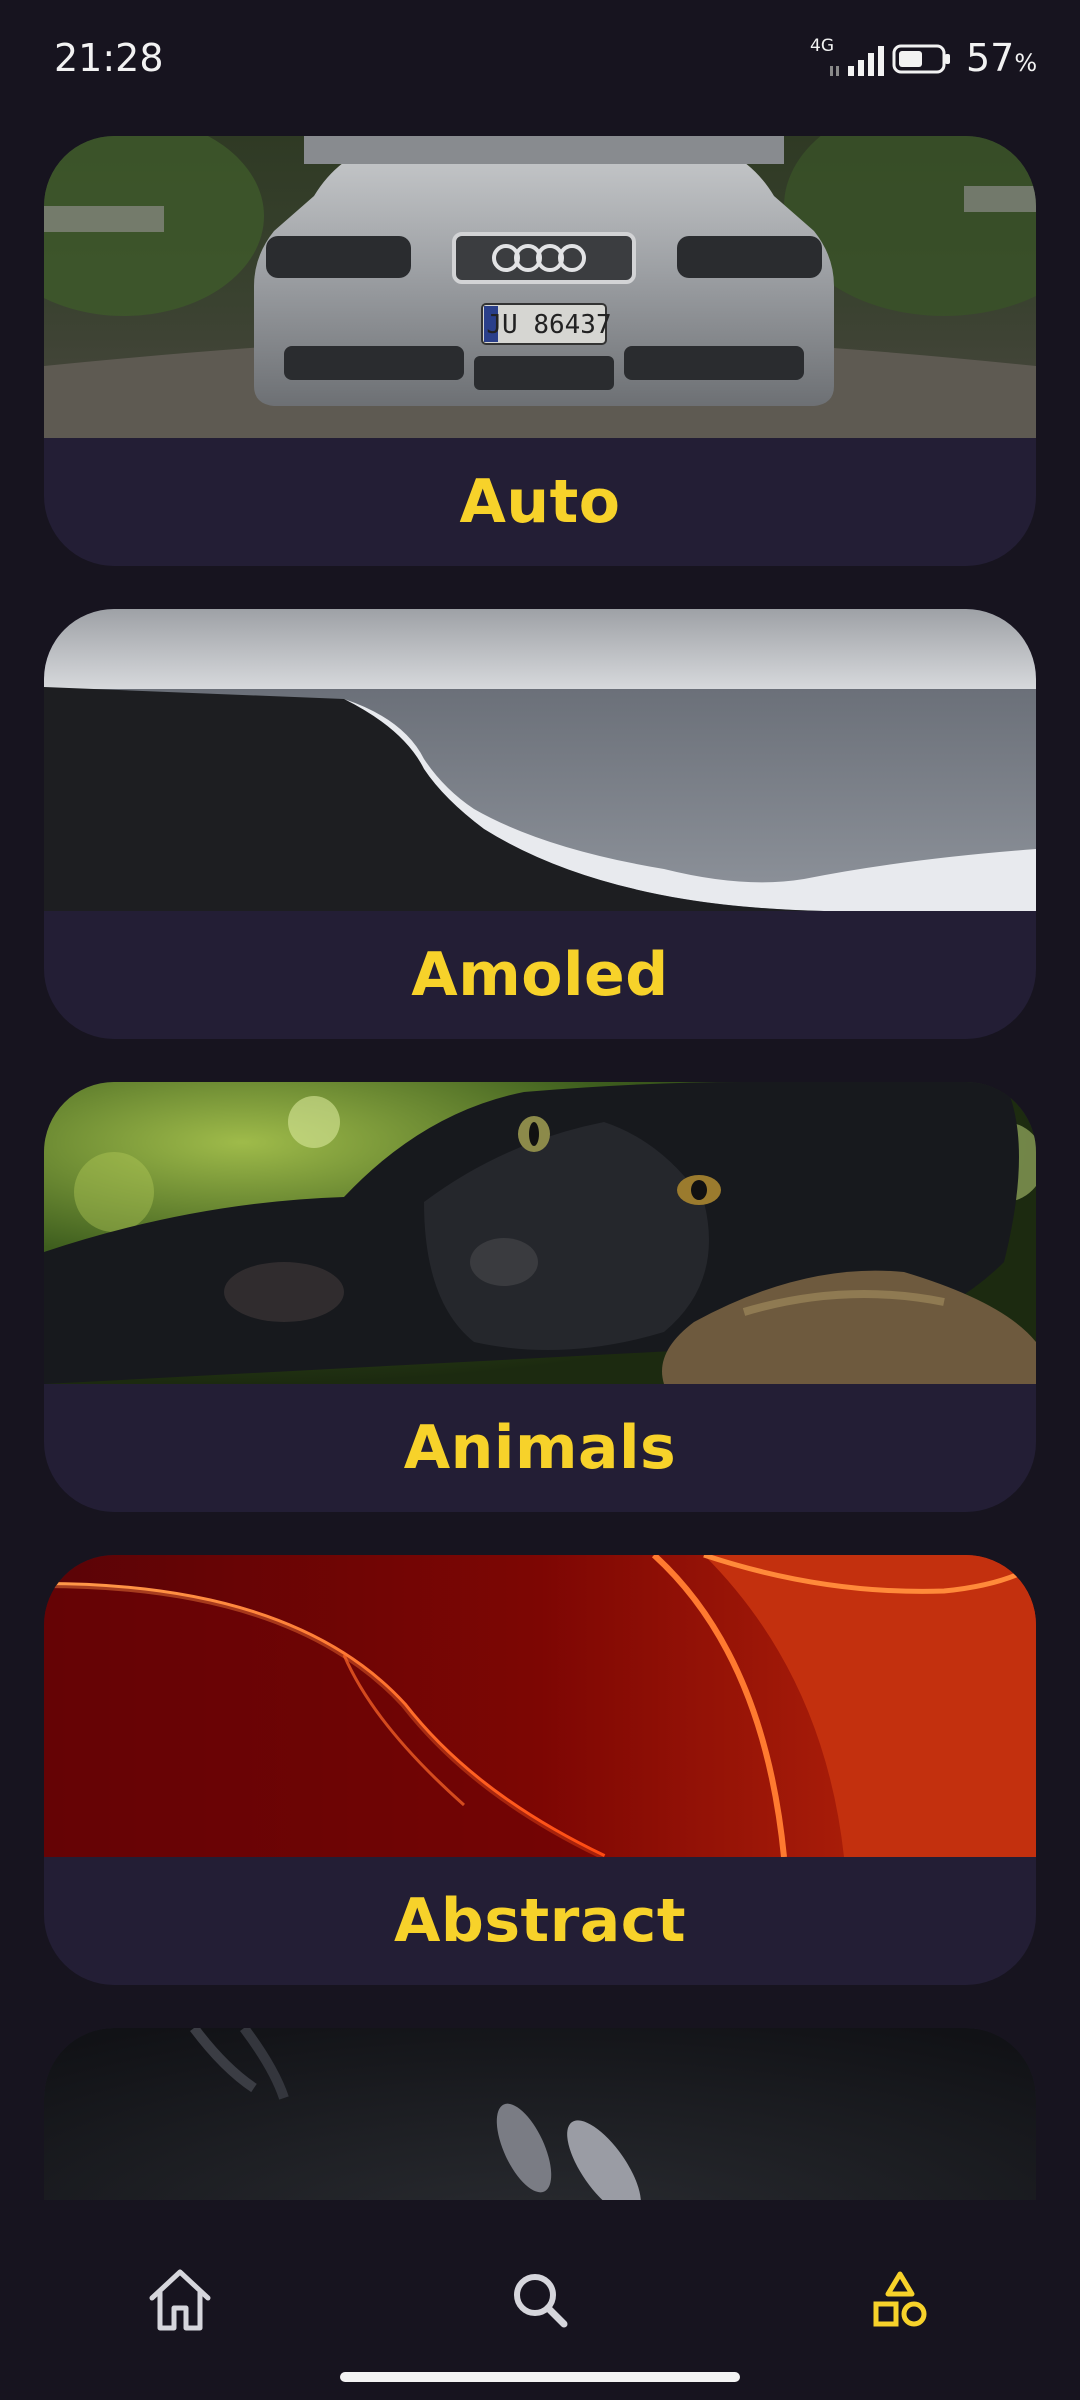 The image size is (1080, 2400). I want to click on silver-car-photo: JU 86437, so click(540, 287).